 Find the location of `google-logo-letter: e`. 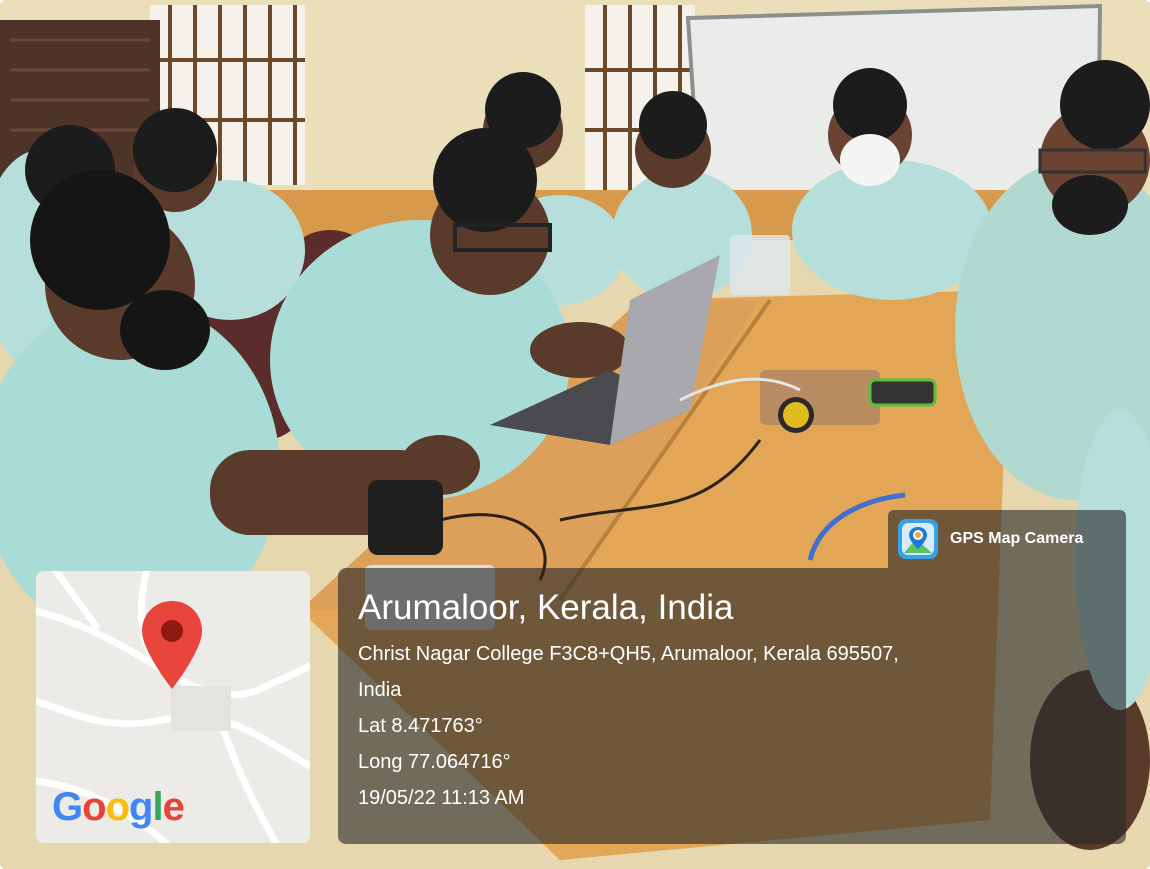

google-logo-letter: e is located at coordinates (173, 807).